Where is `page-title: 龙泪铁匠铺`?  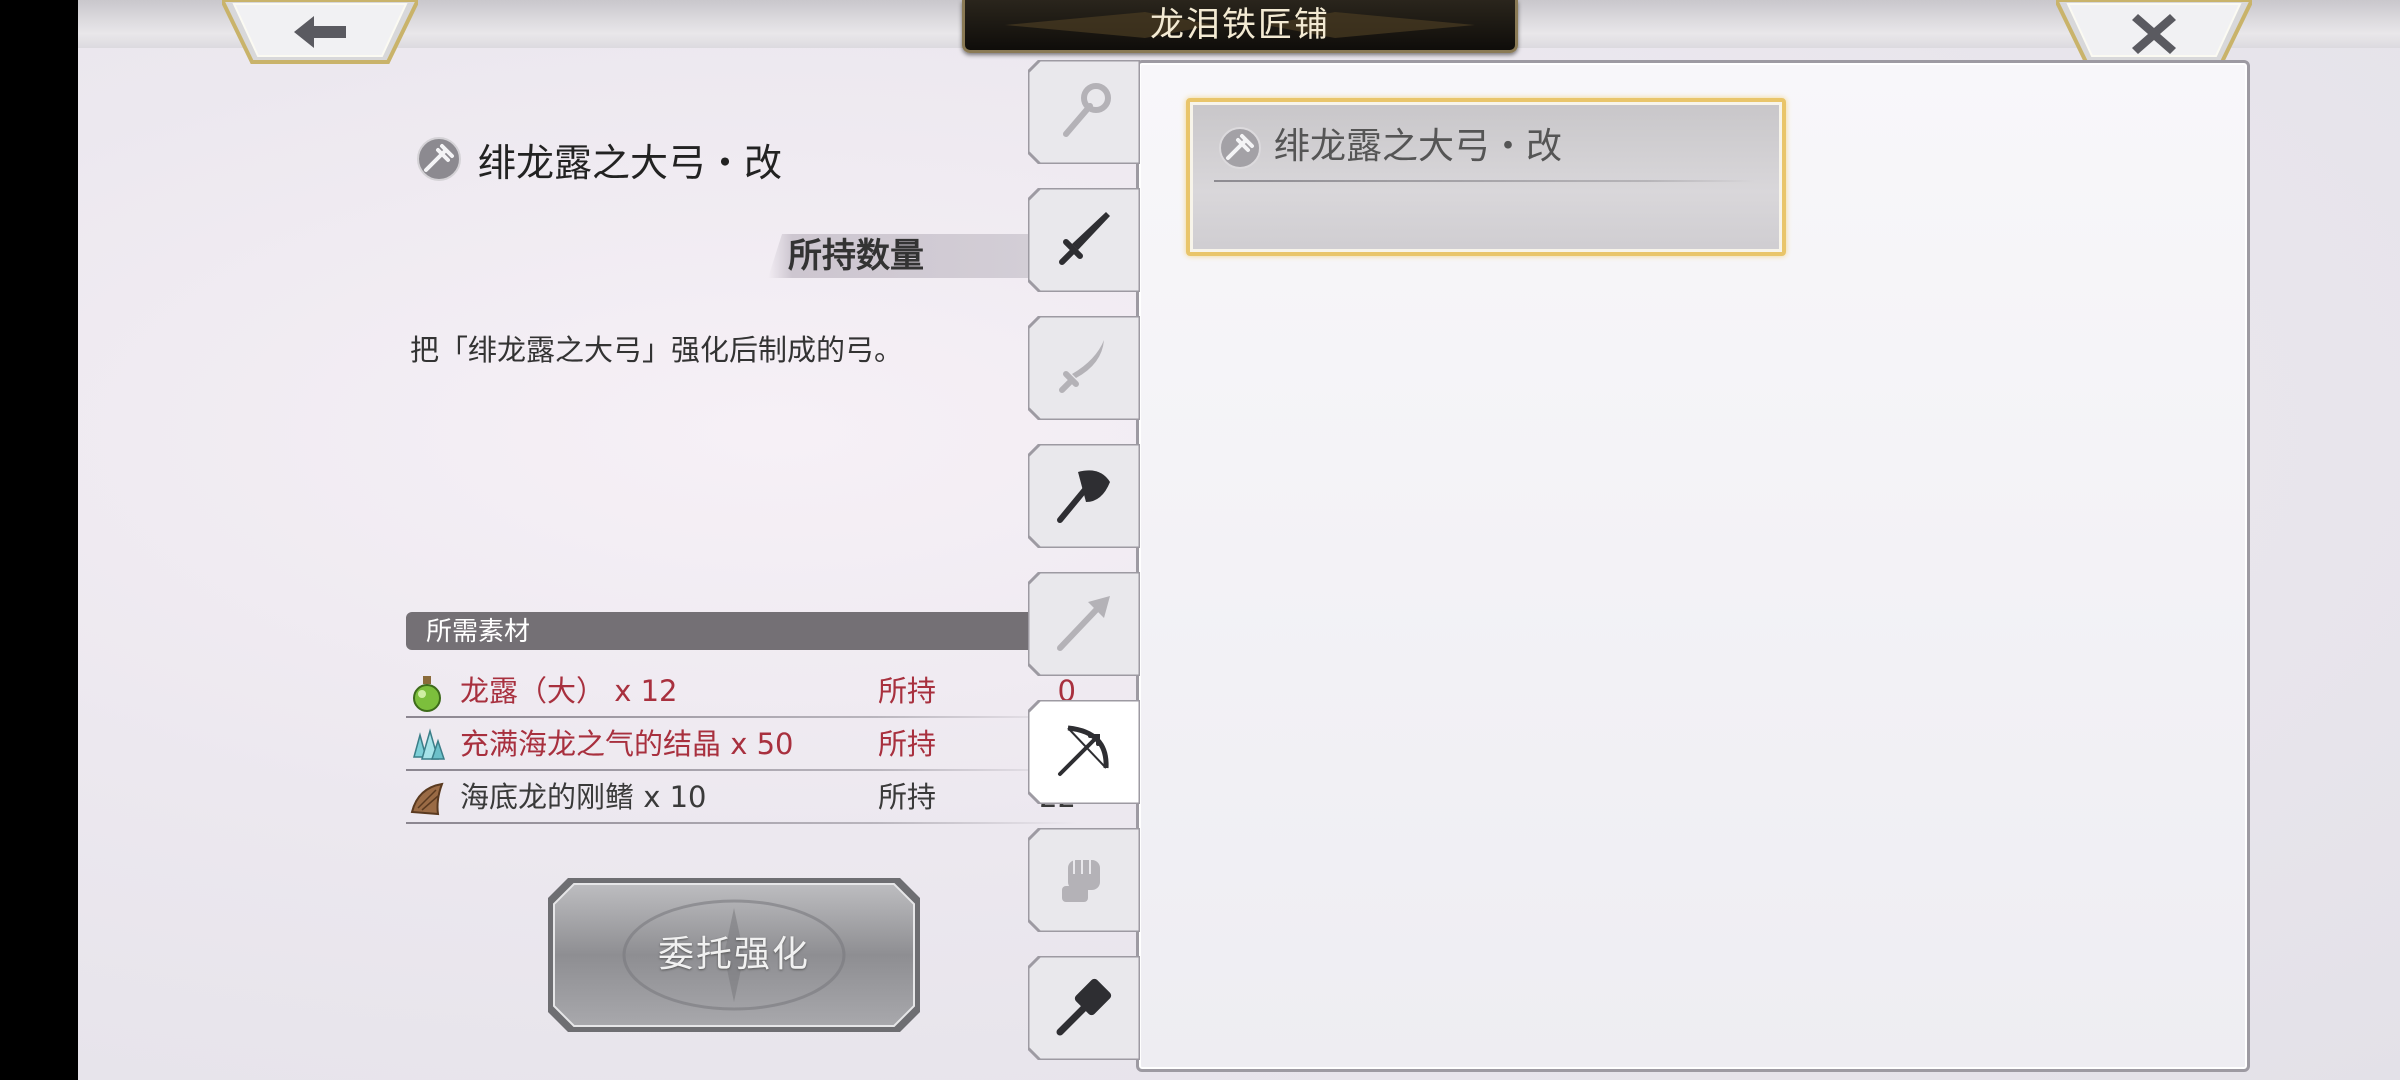
page-title: 龙泪铁匠铺 is located at coordinates (1240, 25).